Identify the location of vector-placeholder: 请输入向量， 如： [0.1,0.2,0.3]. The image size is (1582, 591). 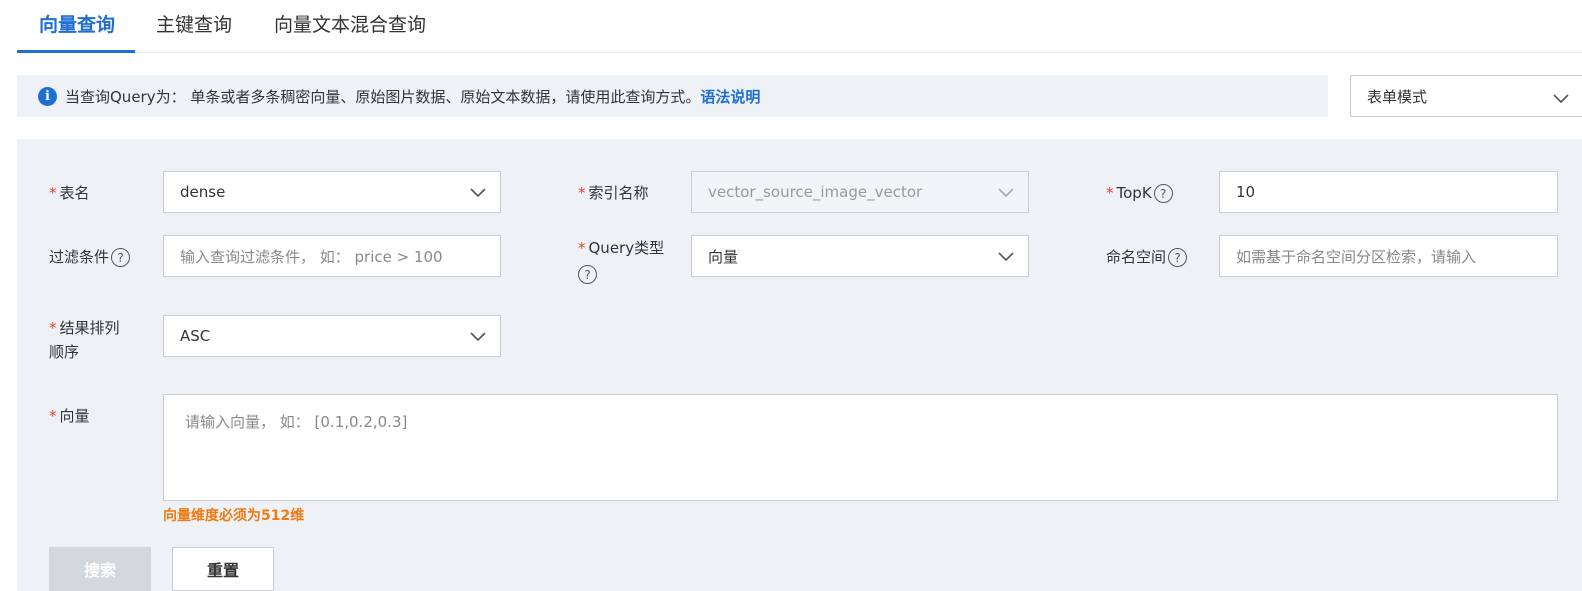
(296, 422).